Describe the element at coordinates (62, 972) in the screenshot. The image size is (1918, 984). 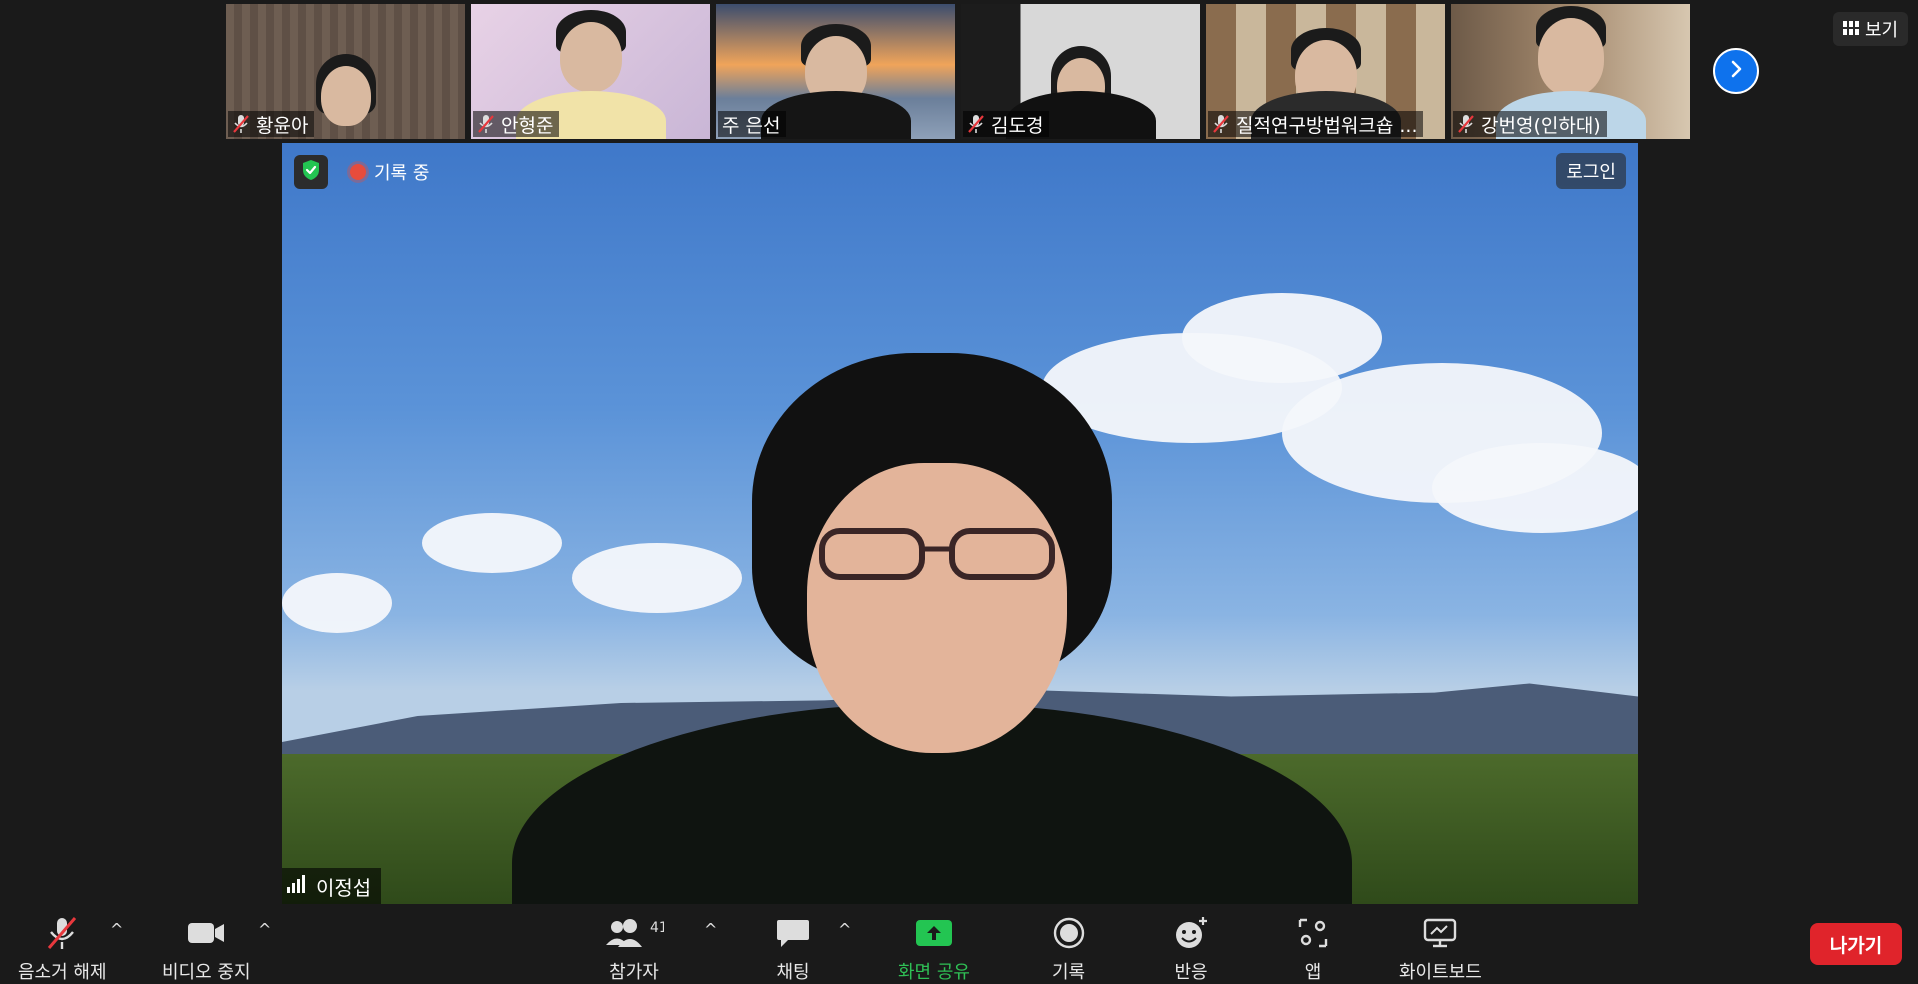
I see `unmute-label: 음소거 해제` at that location.